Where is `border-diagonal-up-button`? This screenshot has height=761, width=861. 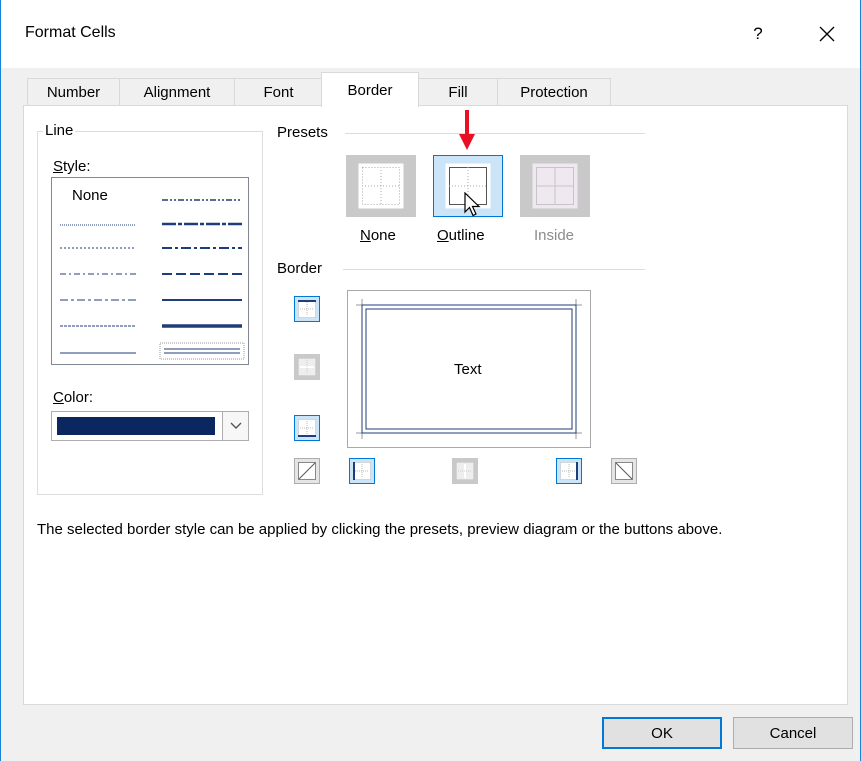
border-diagonal-up-button is located at coordinates (307, 471).